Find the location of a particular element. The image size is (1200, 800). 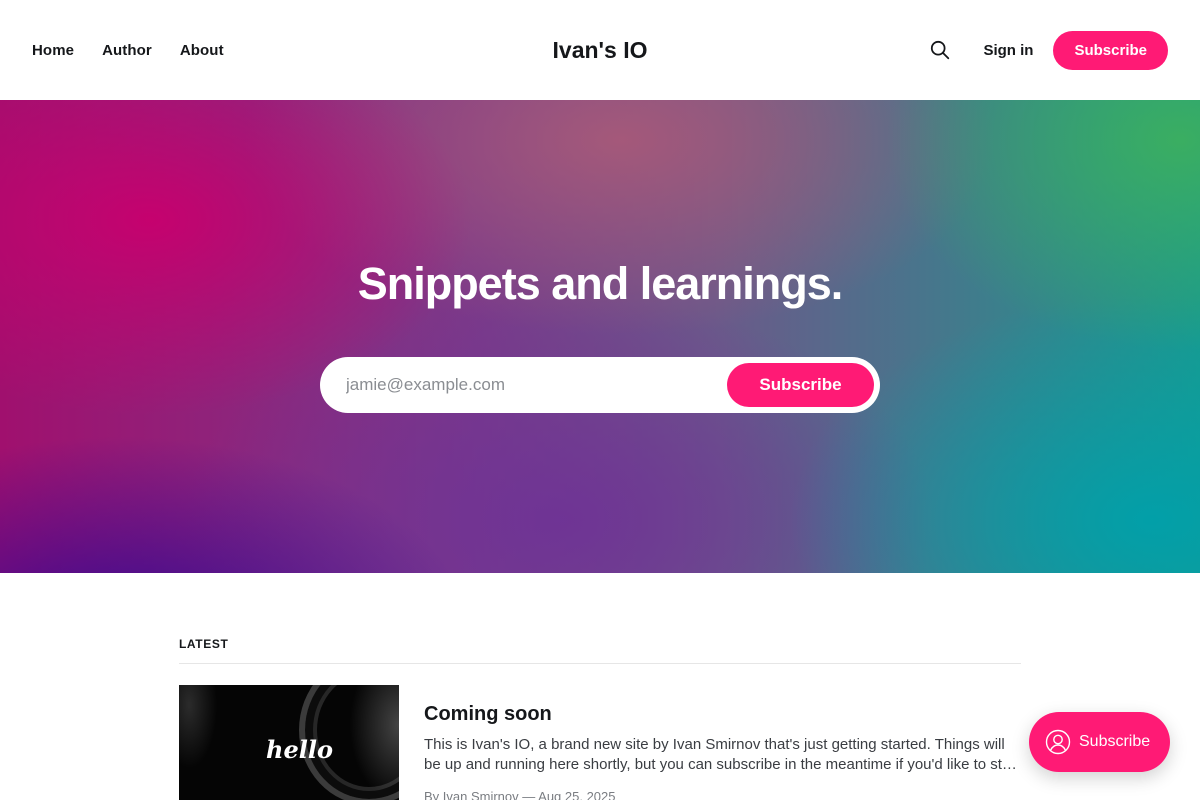

post-meta: By Ivan Smirnov — Aug 25, 2025 is located at coordinates (520, 794).